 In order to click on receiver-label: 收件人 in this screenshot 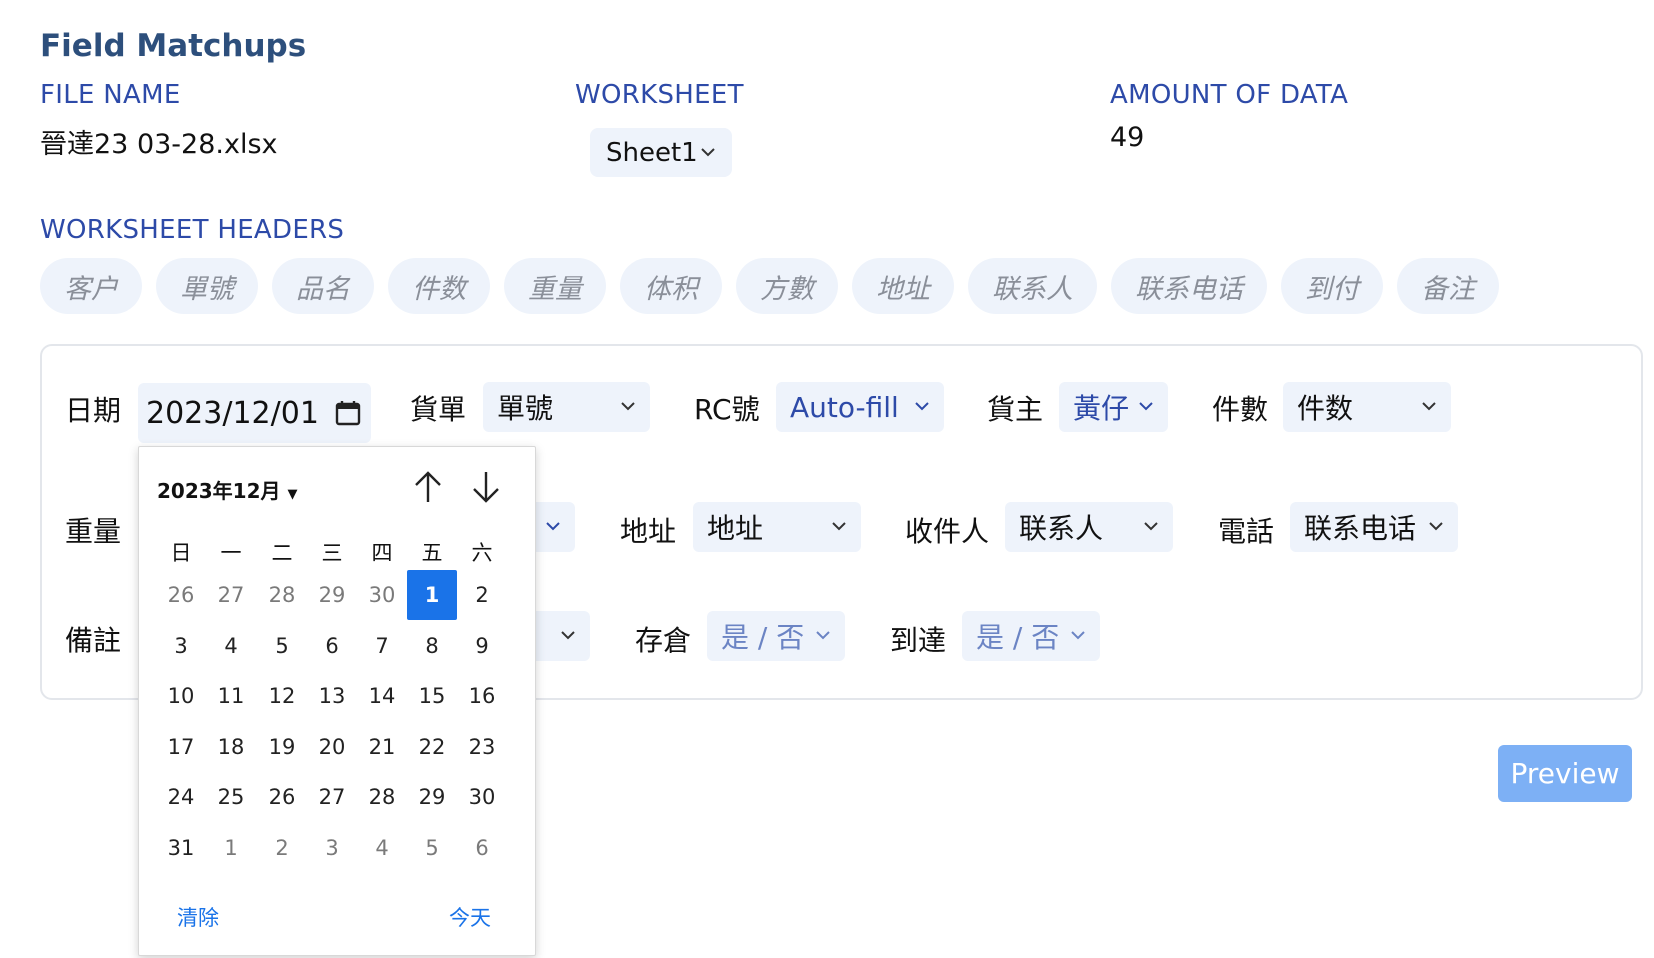, I will do `click(947, 531)`.